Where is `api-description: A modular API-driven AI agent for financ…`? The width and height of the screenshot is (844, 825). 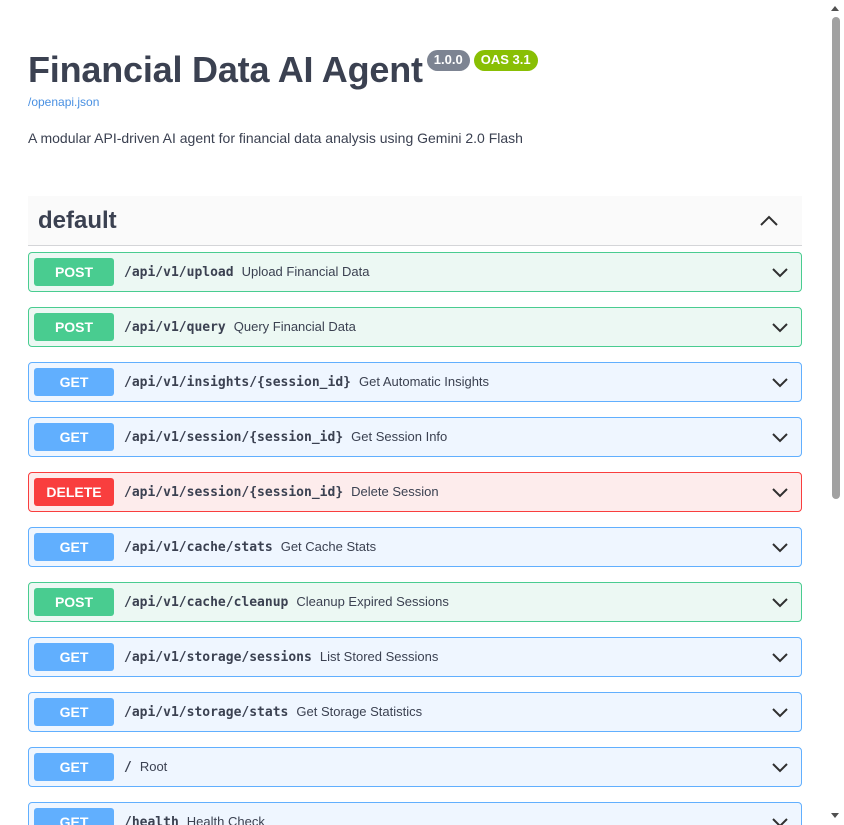 api-description: A modular API-driven AI agent for financ… is located at coordinates (275, 138).